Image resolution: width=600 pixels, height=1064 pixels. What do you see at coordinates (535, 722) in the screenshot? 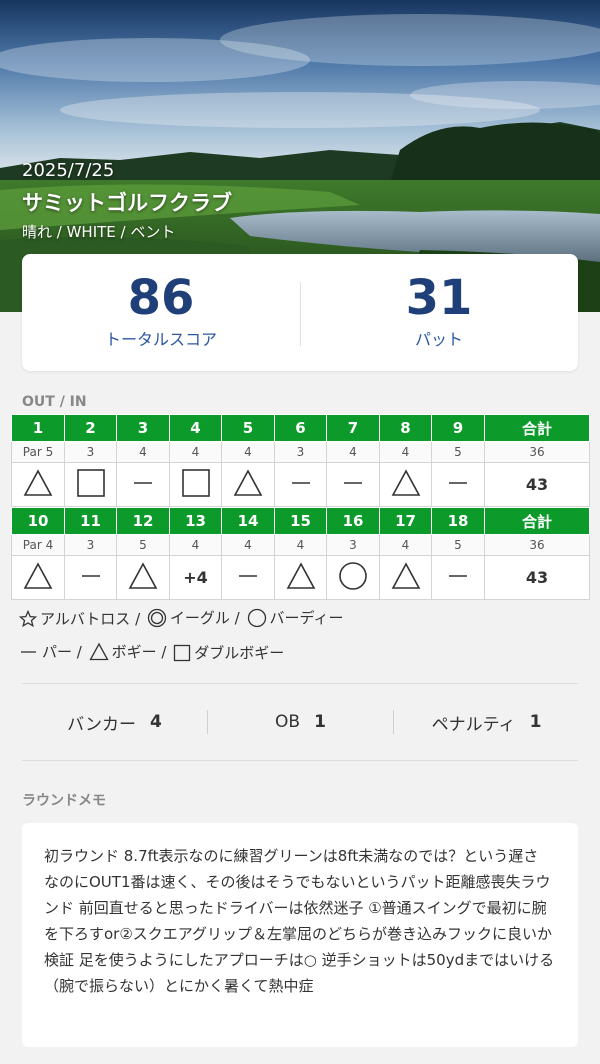
I see `penalty-value: 1` at bounding box center [535, 722].